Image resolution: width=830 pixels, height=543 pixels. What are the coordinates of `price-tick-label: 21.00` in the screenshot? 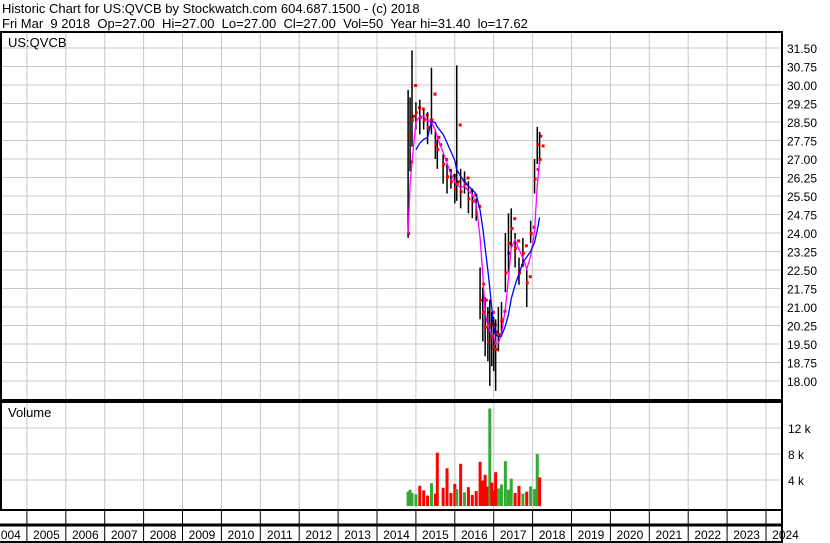 It's located at (802, 308).